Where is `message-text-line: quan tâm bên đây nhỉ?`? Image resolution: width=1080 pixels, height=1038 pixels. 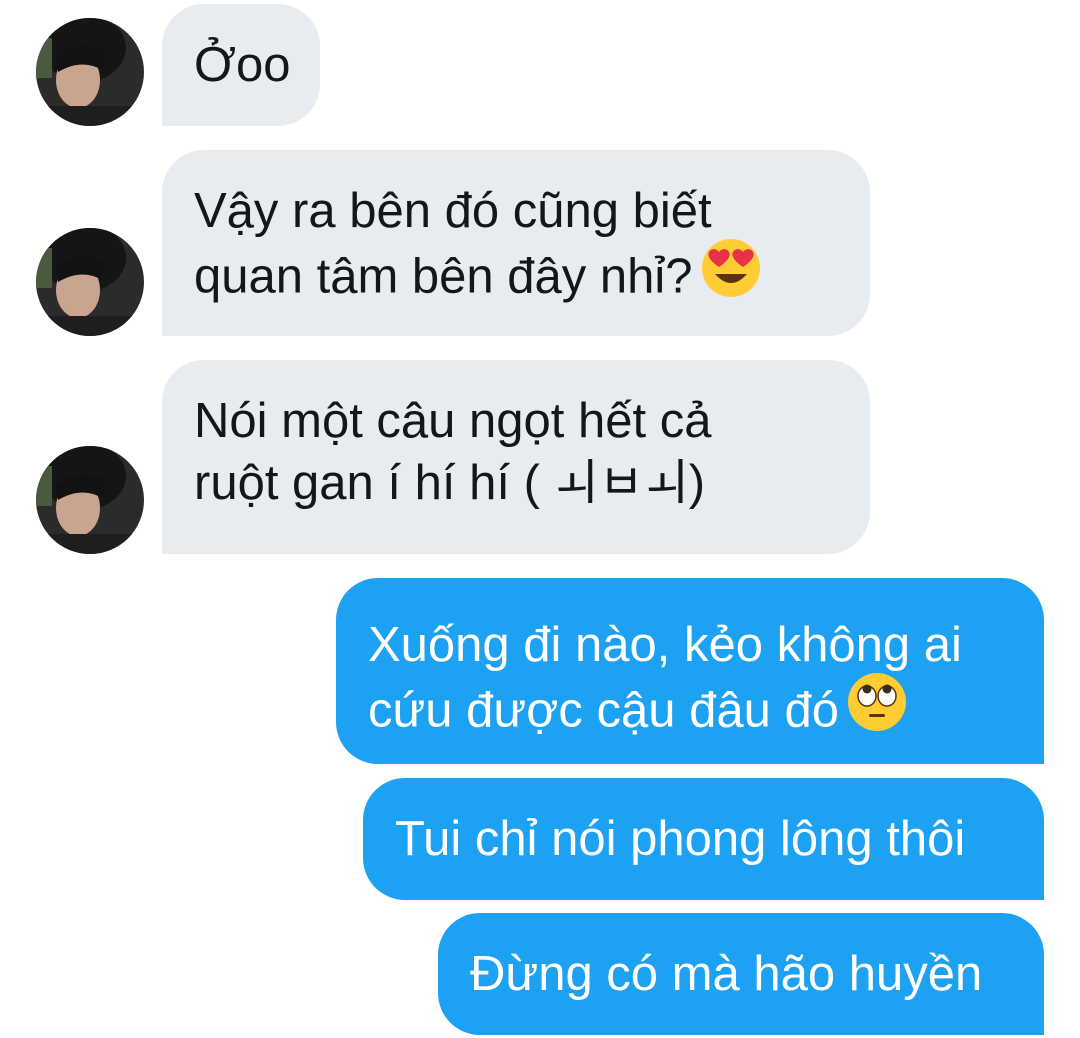
message-text-line: quan tâm bên đây nhỉ? is located at coordinates (532, 278).